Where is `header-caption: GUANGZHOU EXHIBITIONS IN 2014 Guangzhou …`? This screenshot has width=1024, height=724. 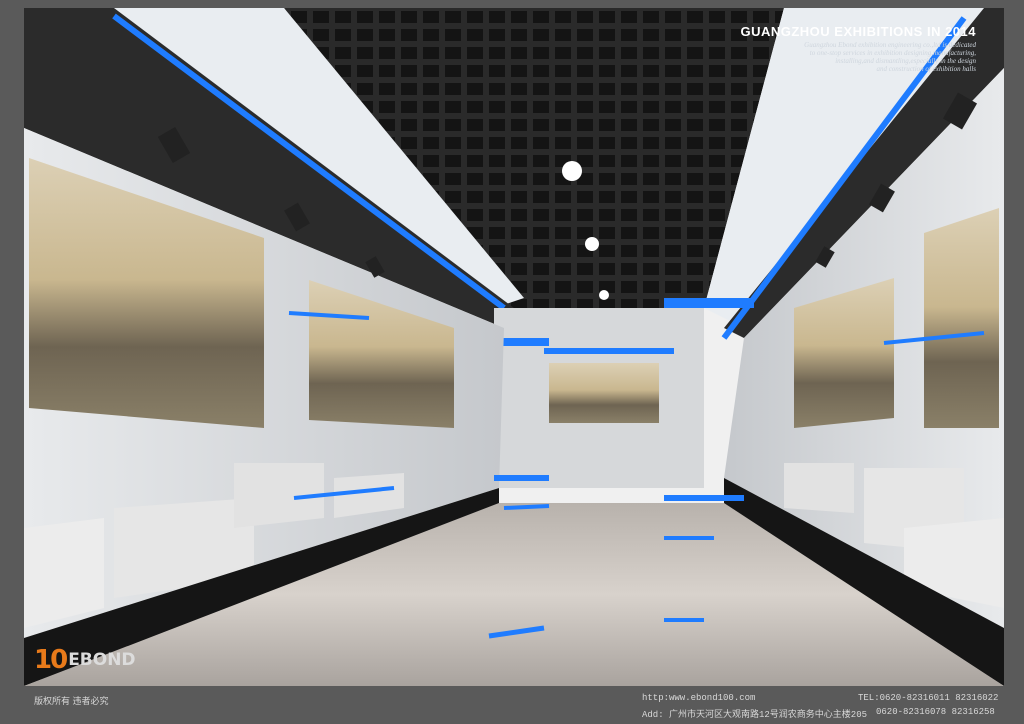
header-caption: GUANGZHOU EXHIBITIONS IN 2014 Guangzhou … is located at coordinates (816, 48).